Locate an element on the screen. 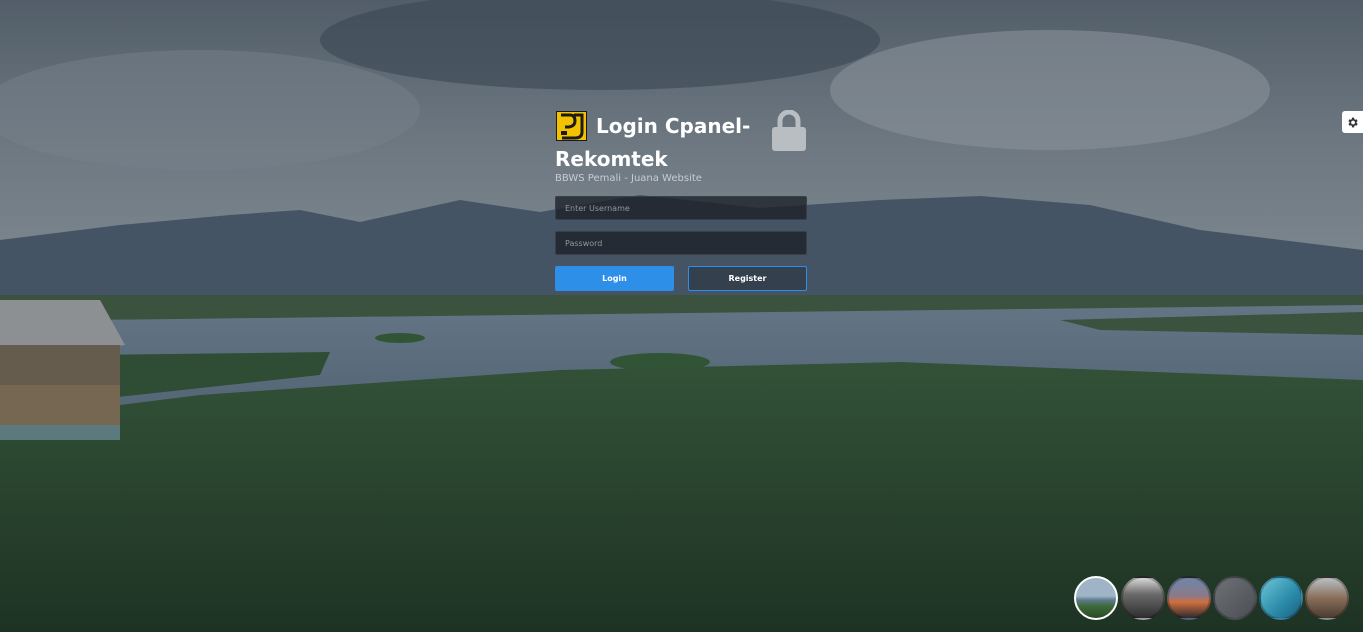 The image size is (1363, 632). login-button: Login is located at coordinates (614, 278).